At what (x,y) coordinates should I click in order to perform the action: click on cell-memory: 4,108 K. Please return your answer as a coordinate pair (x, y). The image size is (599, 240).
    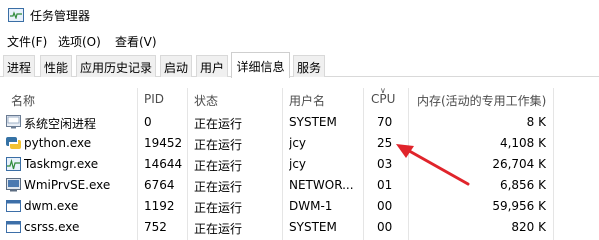
    Looking at the image, I should click on (522, 143).